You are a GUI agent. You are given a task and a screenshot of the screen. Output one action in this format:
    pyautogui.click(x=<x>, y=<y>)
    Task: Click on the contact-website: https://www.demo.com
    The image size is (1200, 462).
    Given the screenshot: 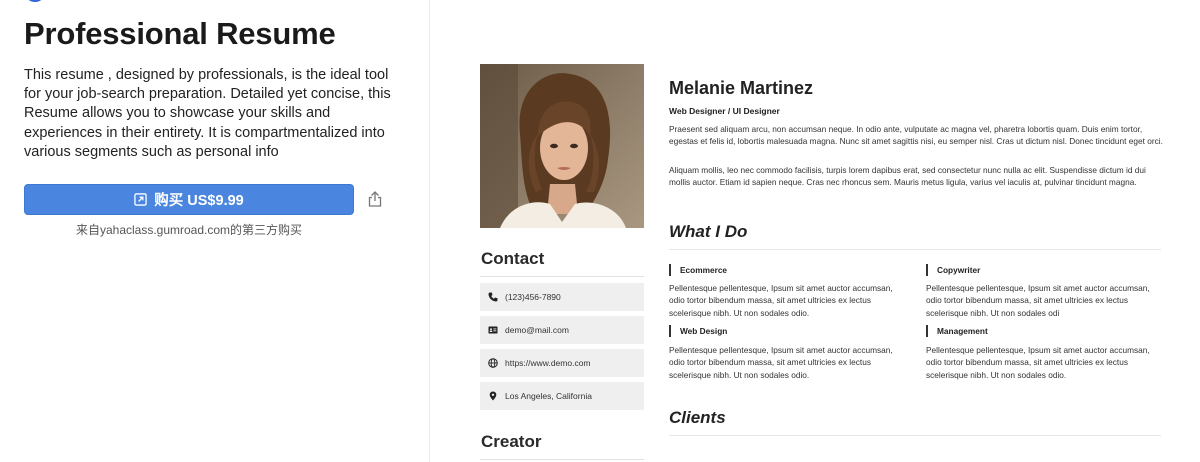 What is the action you would take?
    pyautogui.click(x=562, y=363)
    